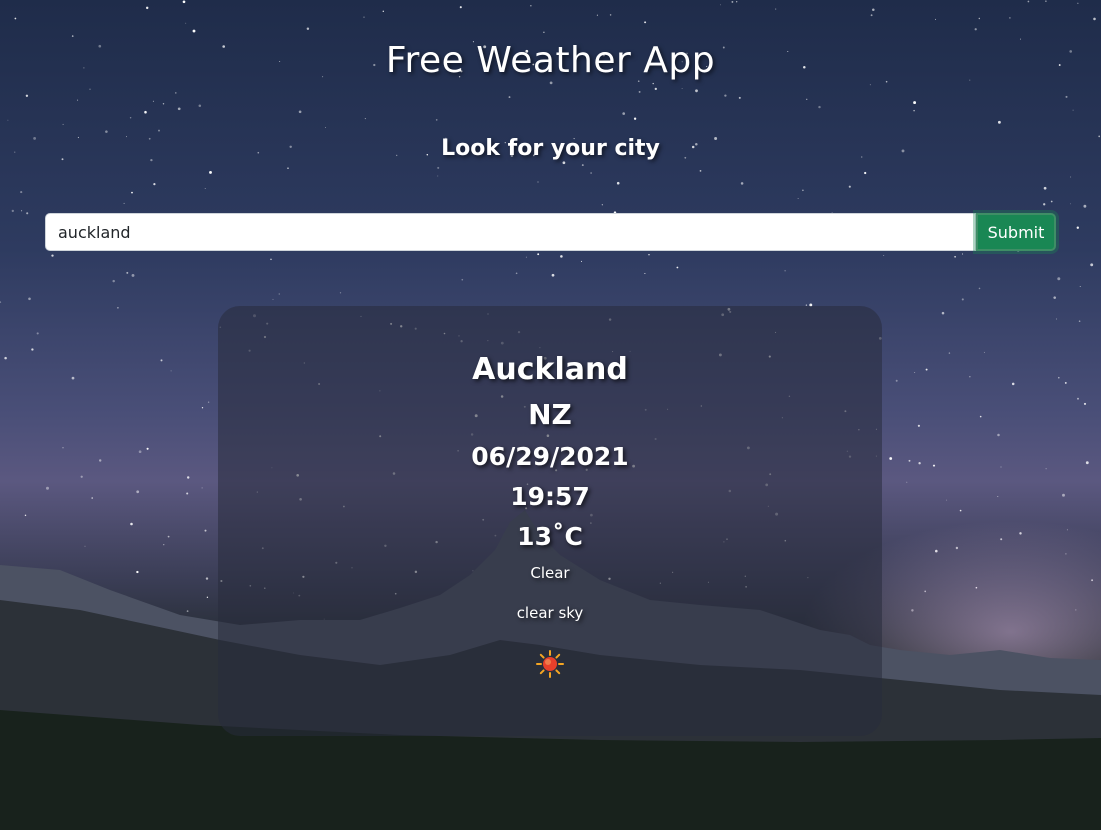  I want to click on city-search-input, so click(510, 232).